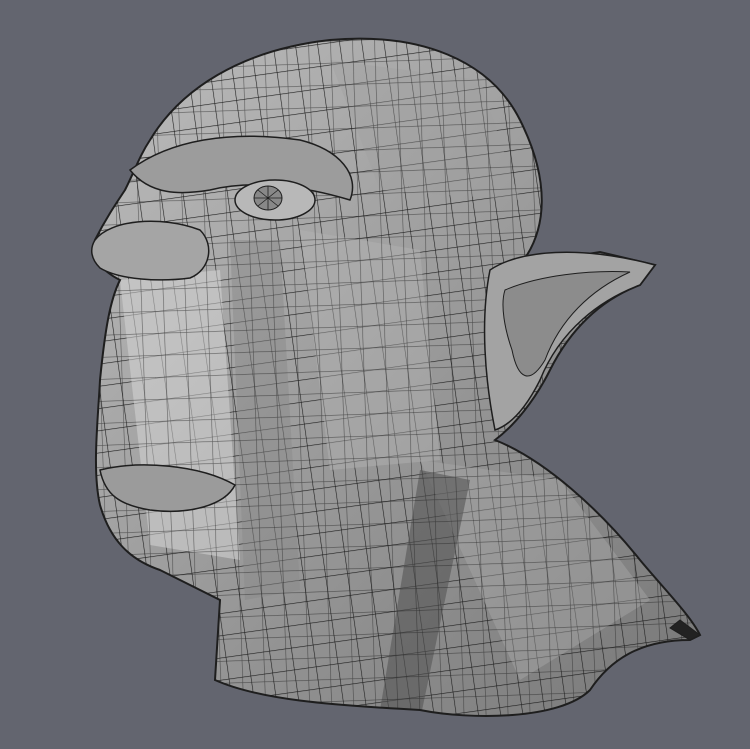 The width and height of the screenshot is (750, 749). Describe the element at coordinates (150, 250) in the screenshot. I see `nose` at that location.